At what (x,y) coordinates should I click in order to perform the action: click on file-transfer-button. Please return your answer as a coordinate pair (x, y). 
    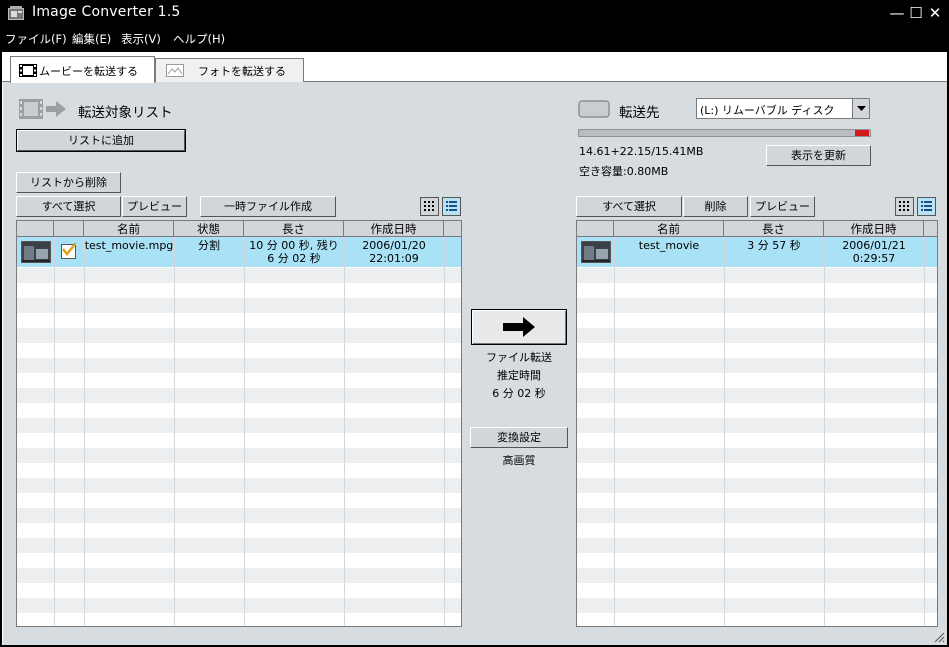
    Looking at the image, I should click on (519, 327).